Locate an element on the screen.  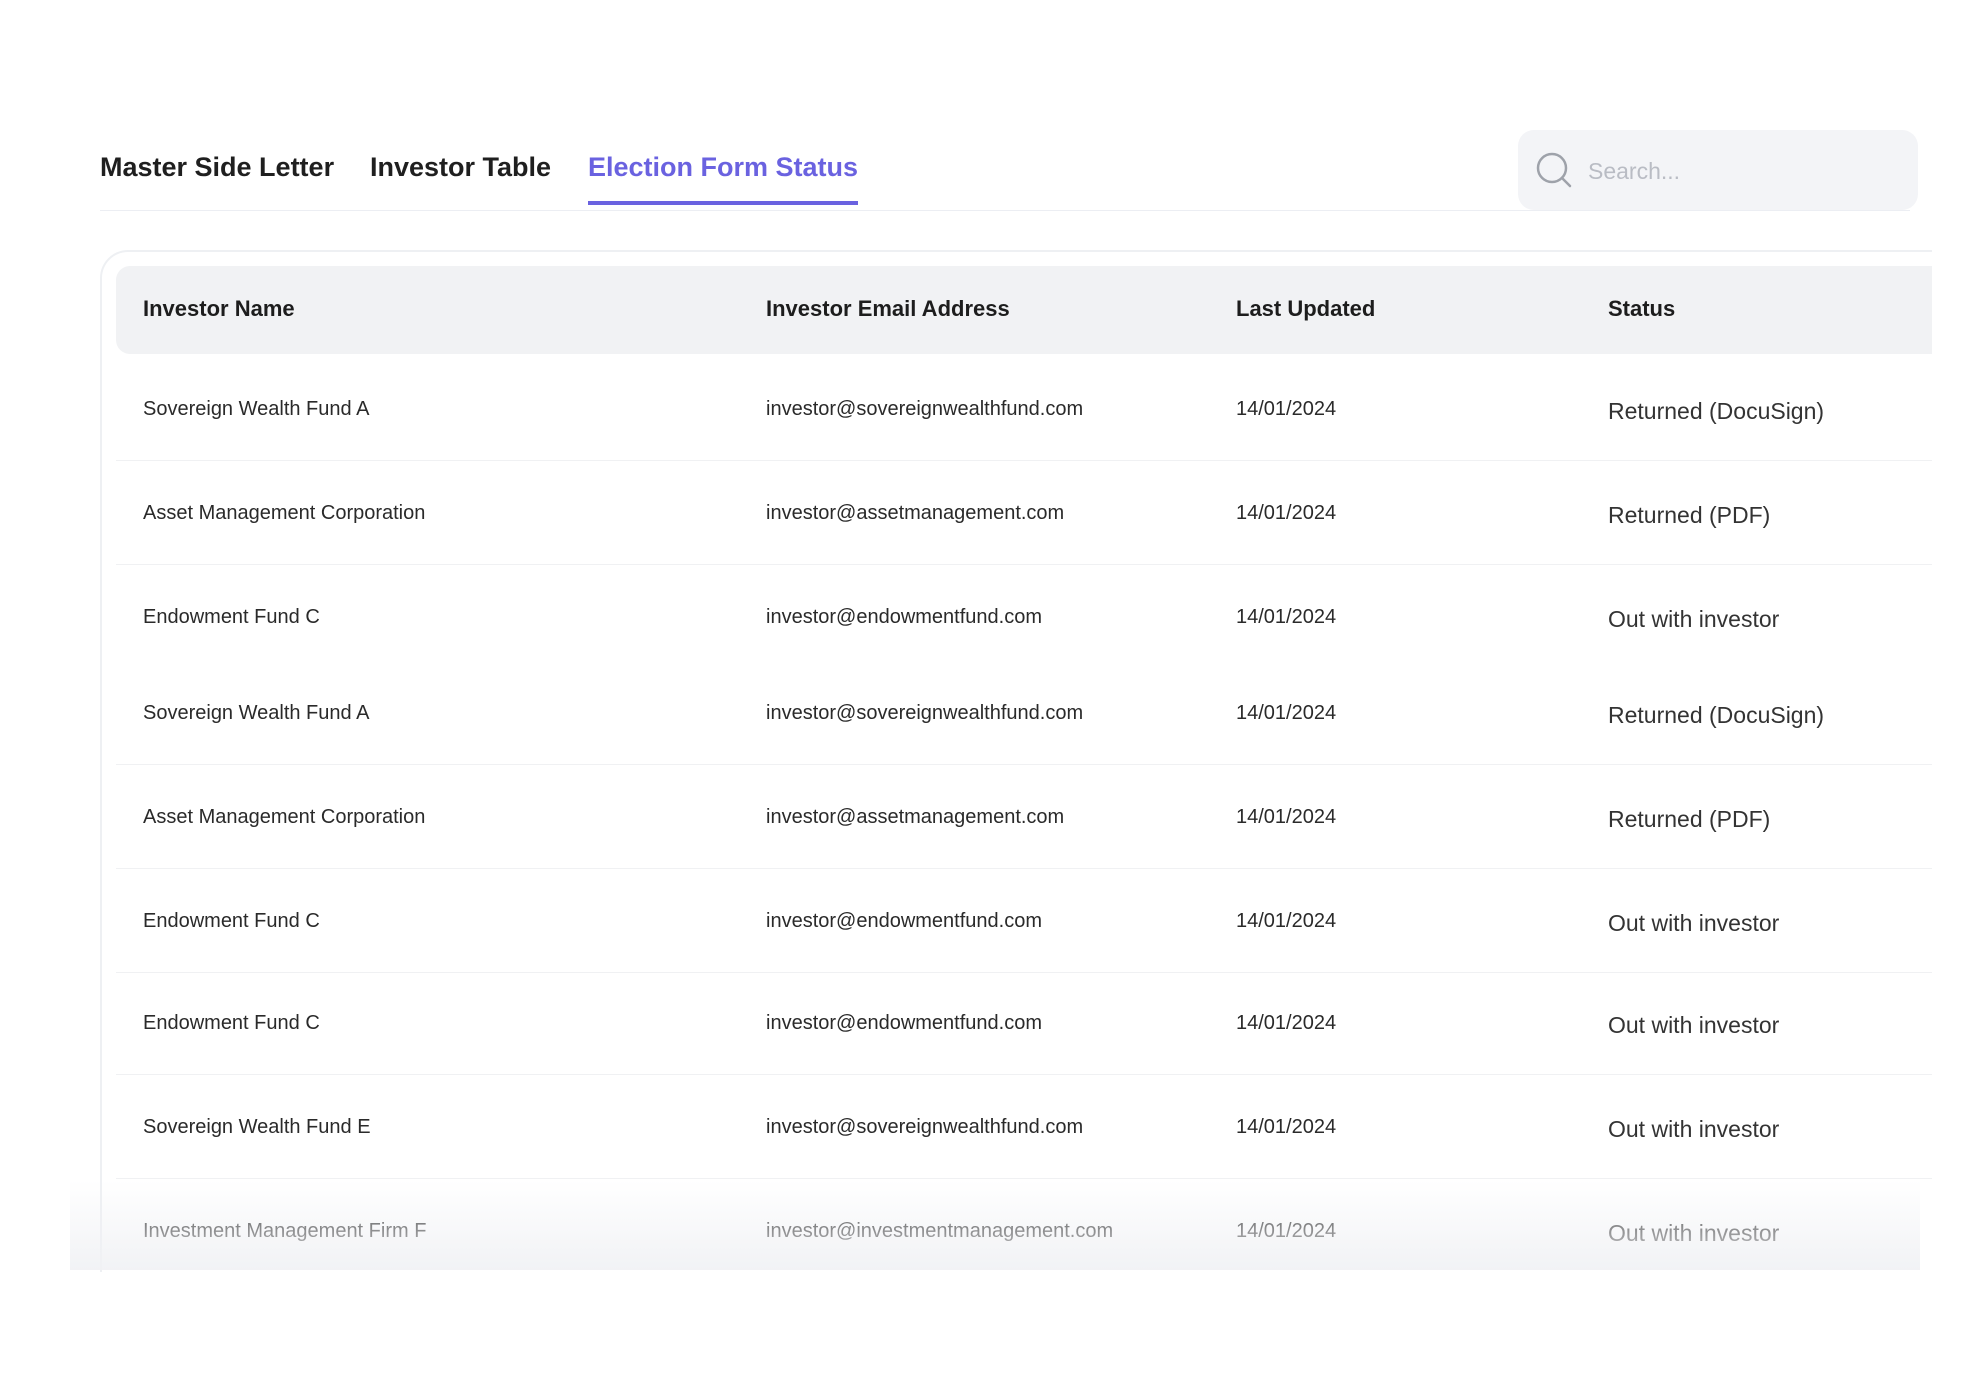
search-box is located at coordinates (1718, 170).